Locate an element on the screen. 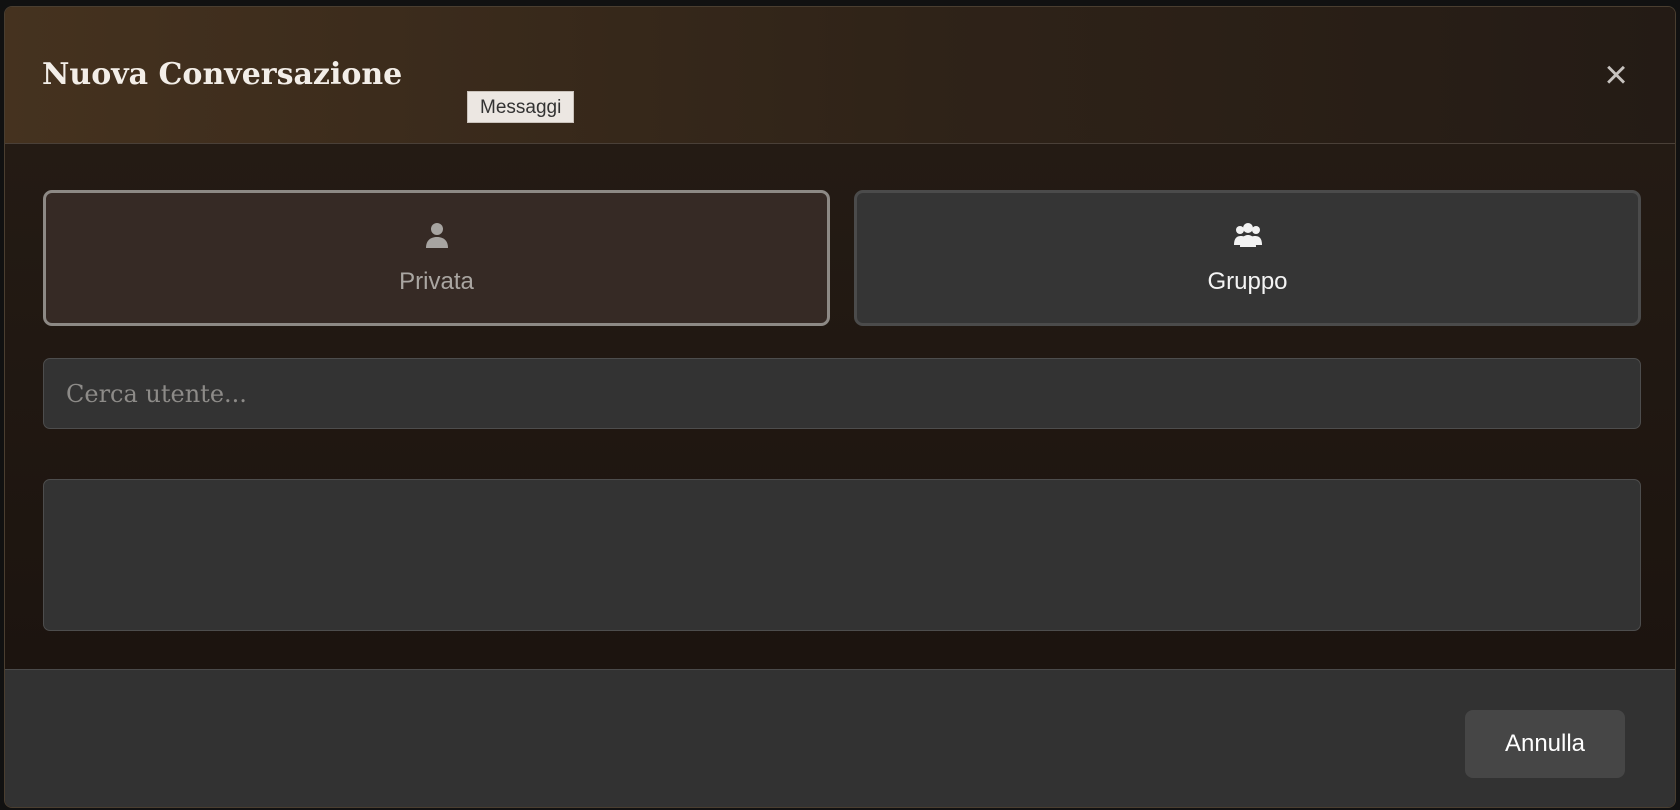 This screenshot has width=1680, height=810. user-search-input is located at coordinates (842, 393).